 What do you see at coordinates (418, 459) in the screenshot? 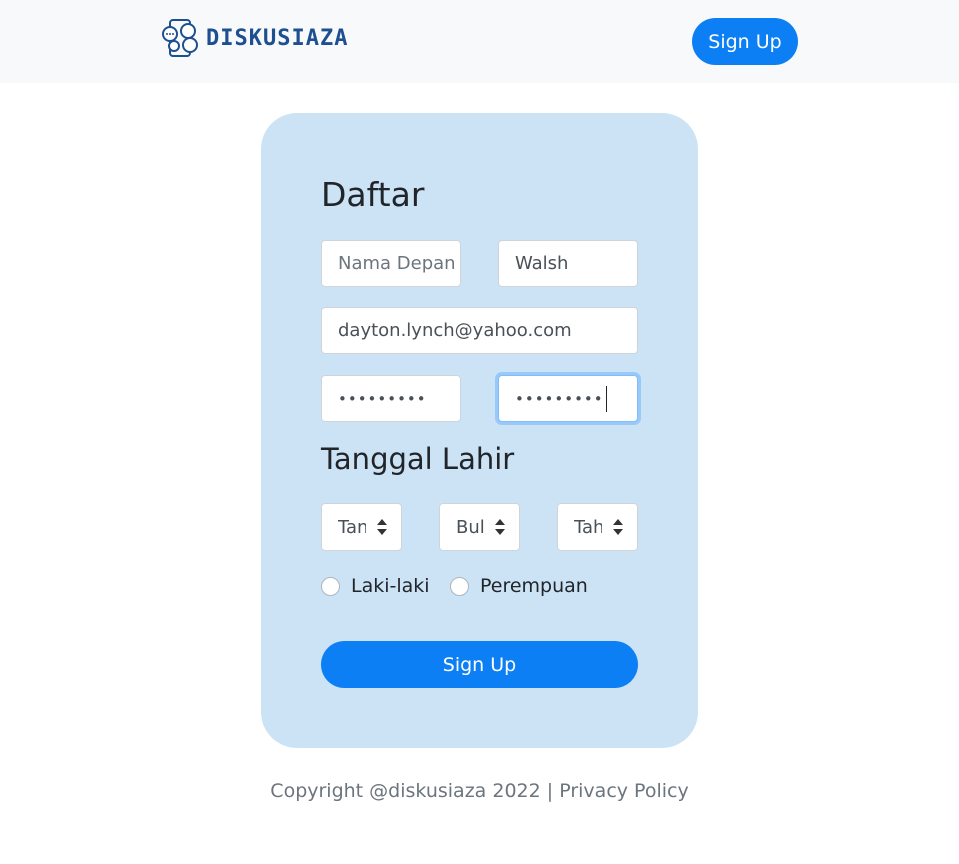
I see `birthdate-label: Tanggal Lahir` at bounding box center [418, 459].